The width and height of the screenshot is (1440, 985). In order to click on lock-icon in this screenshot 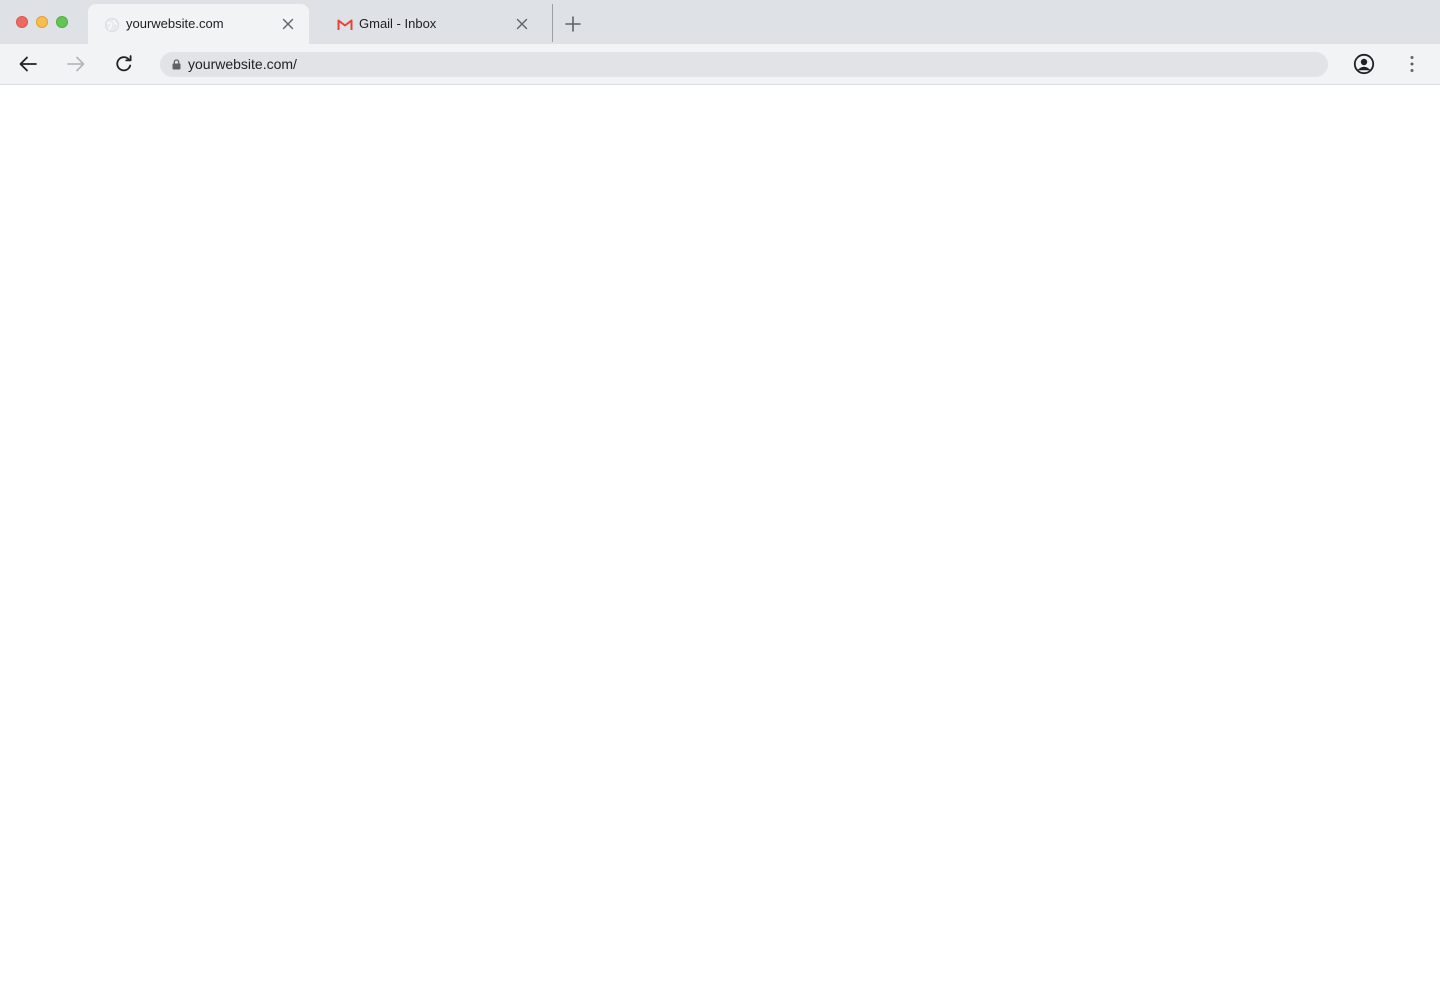, I will do `click(176, 64)`.